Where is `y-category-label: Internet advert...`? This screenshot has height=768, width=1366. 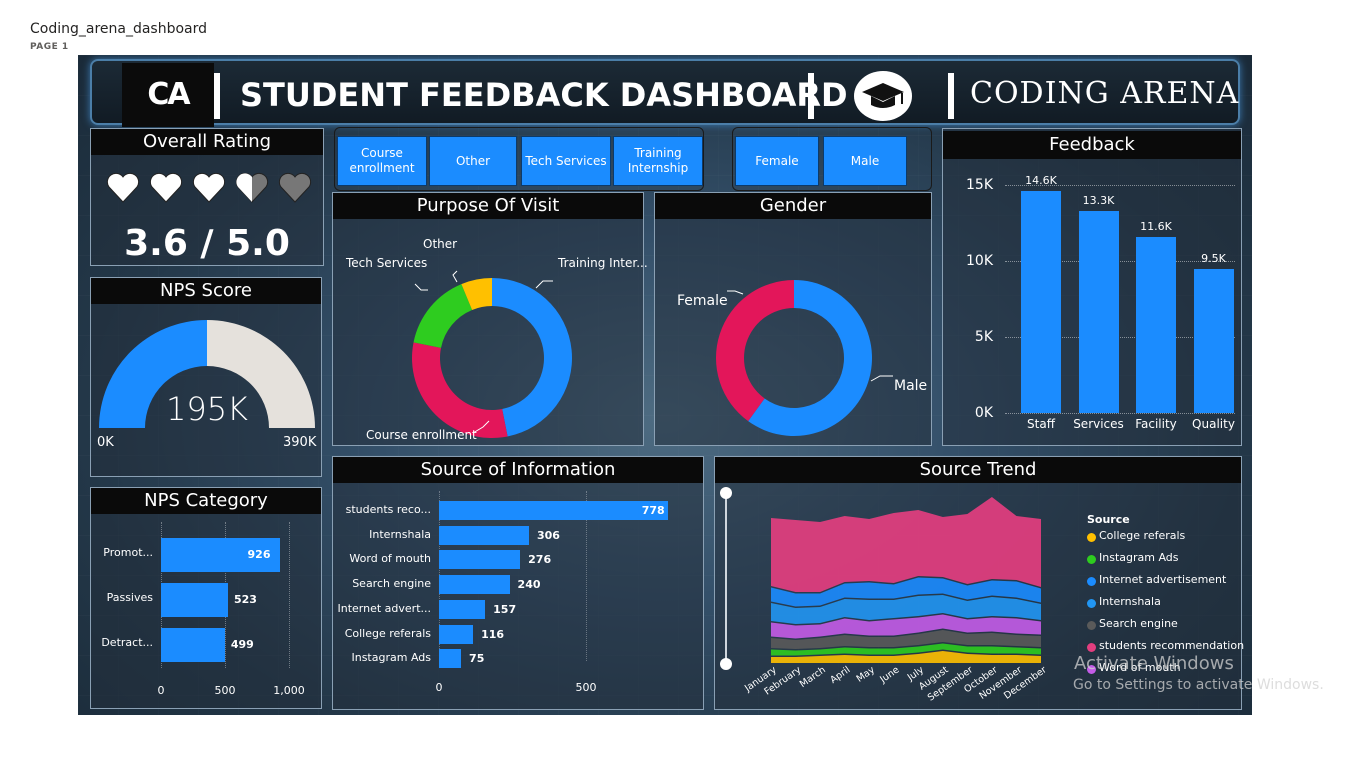 y-category-label: Internet advert... is located at coordinates (384, 608).